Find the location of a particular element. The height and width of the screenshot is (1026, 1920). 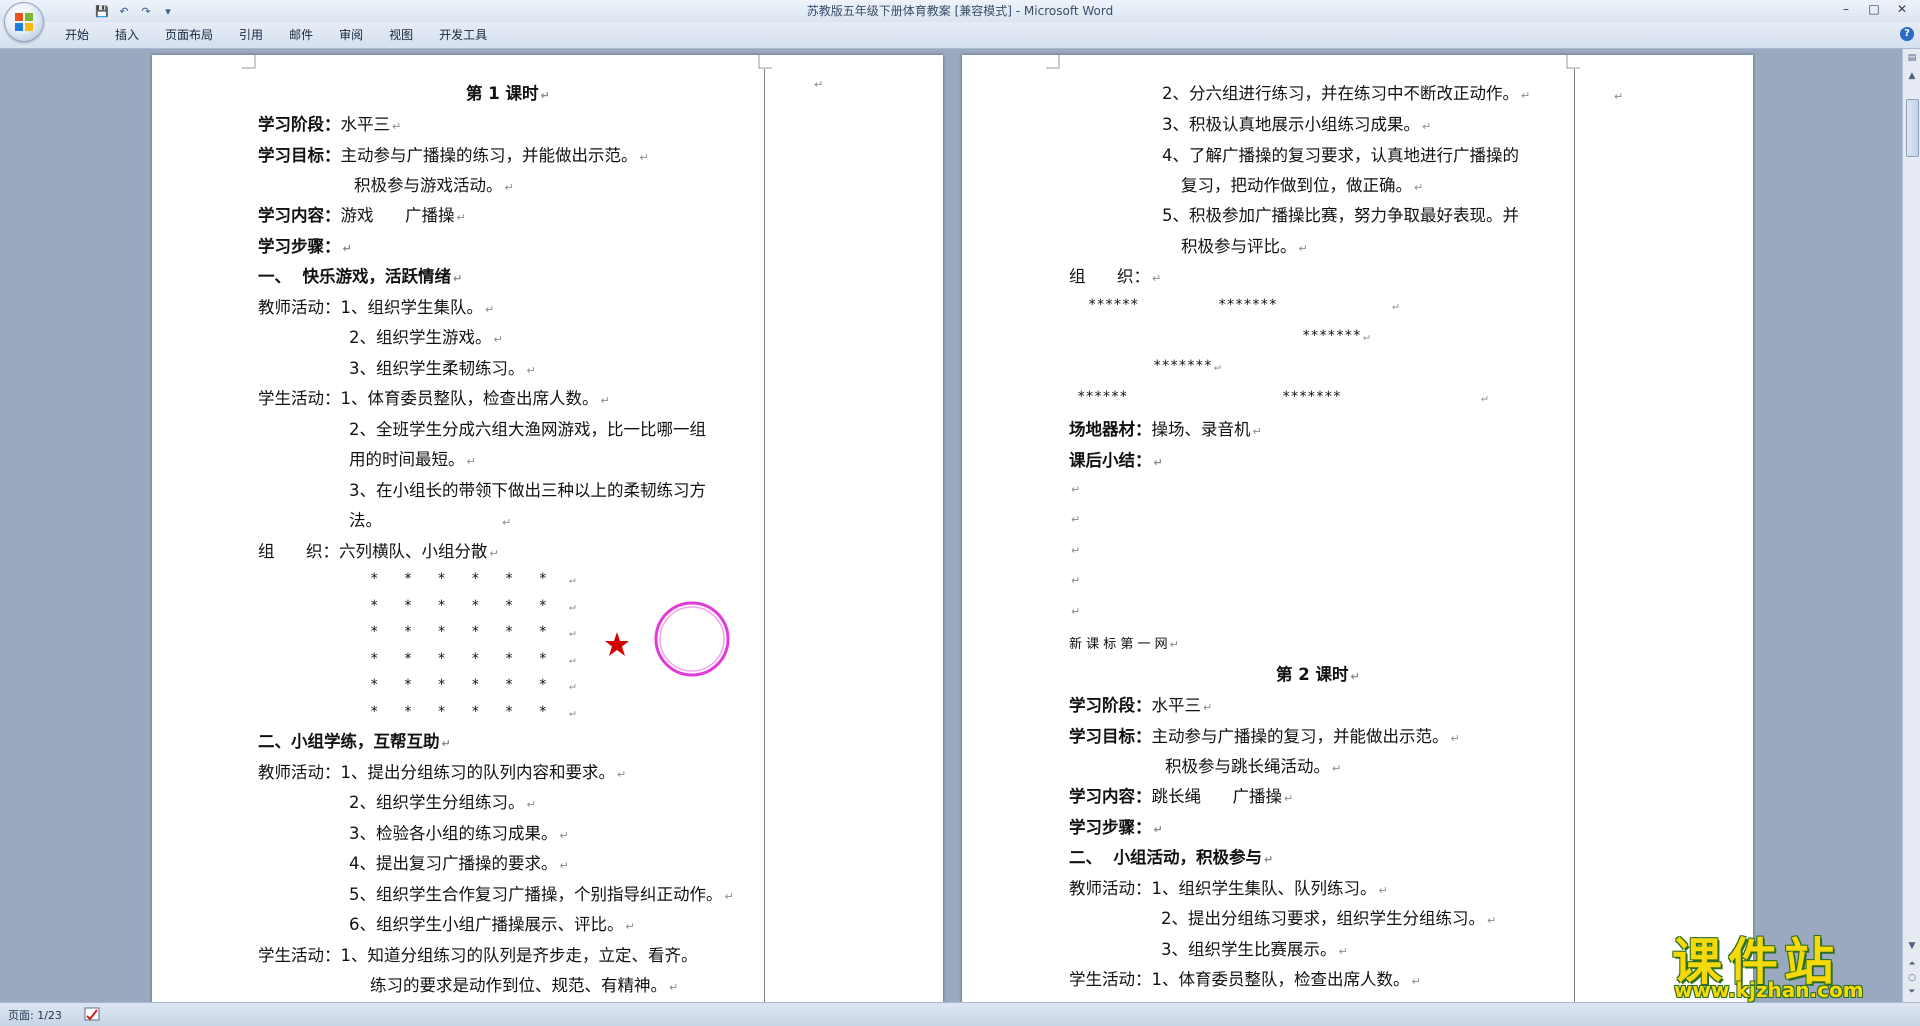

goal-row: 学习目标：主动参与广播操的复习，并能做出示范。 ↵ is located at coordinates (1264, 736).